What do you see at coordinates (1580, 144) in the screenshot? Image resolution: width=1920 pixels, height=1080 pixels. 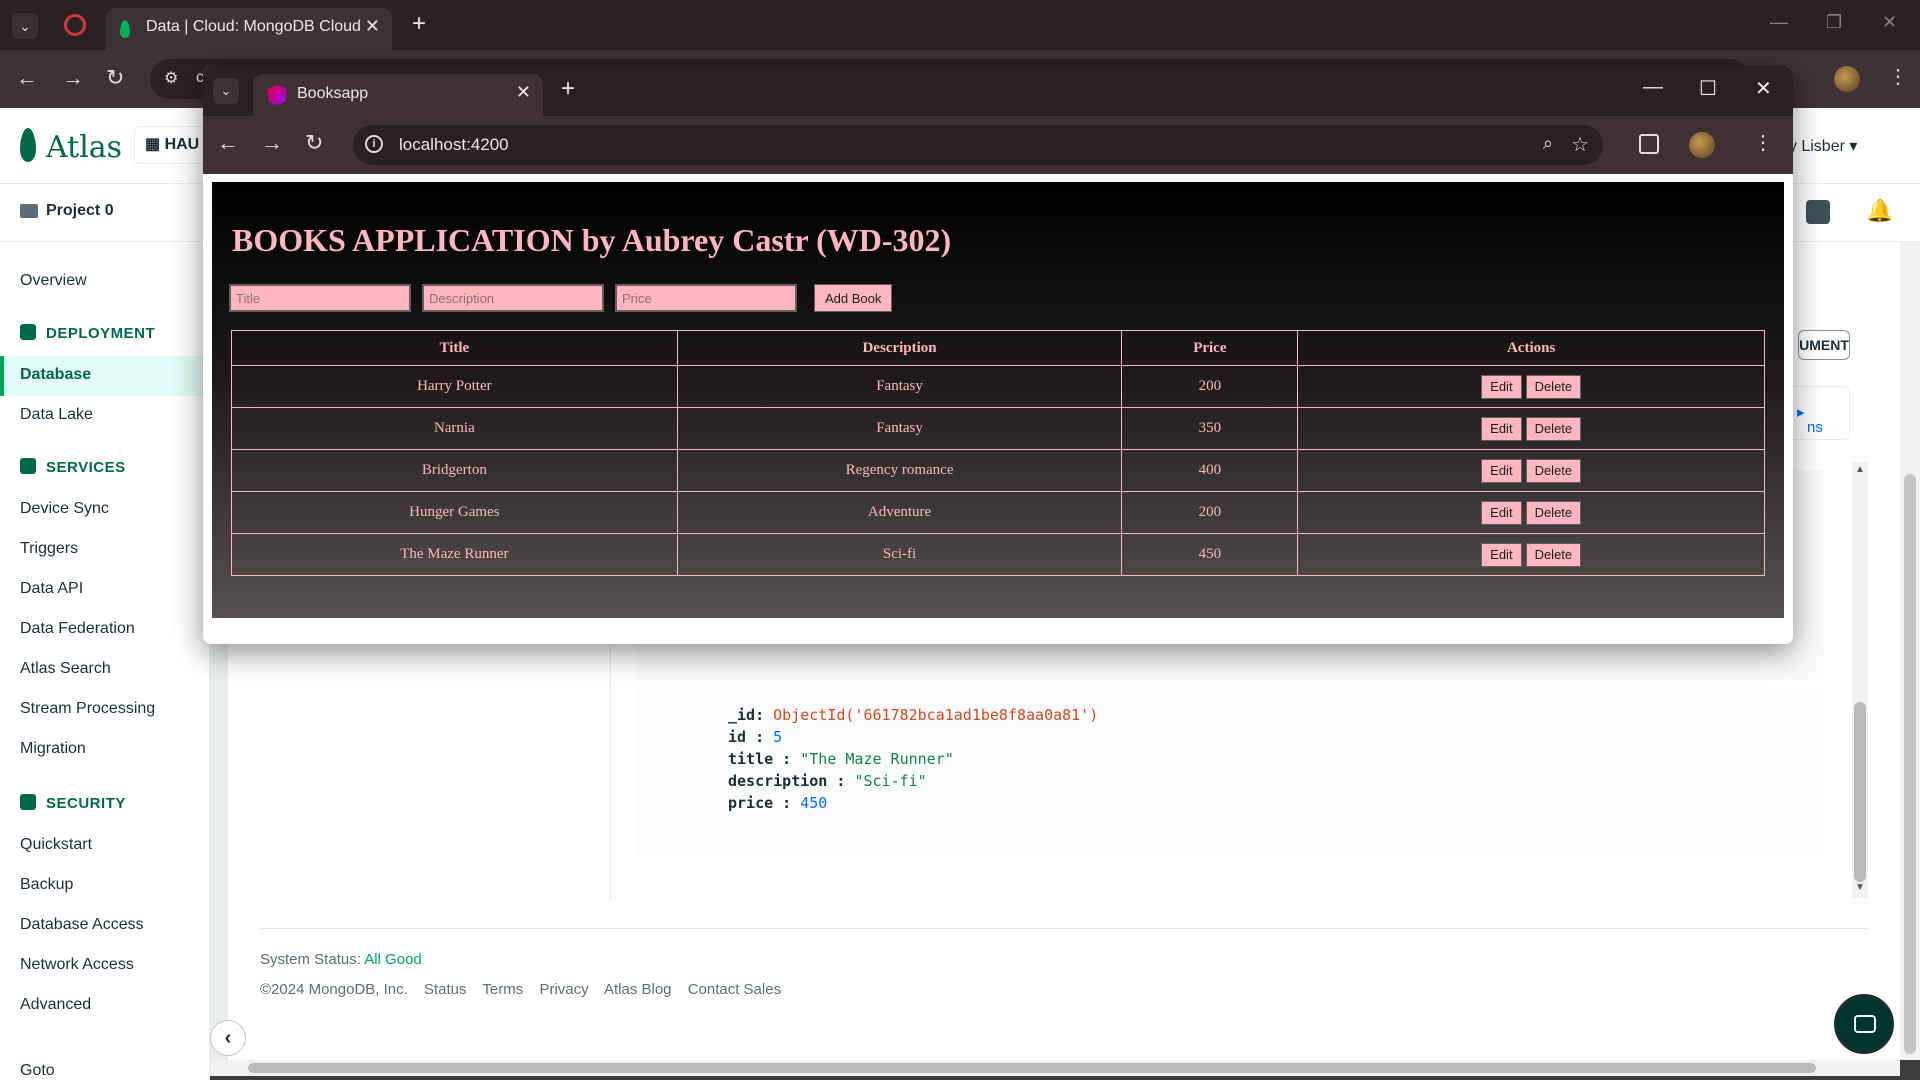 I see `bookmark-star-icon: ☆` at bounding box center [1580, 144].